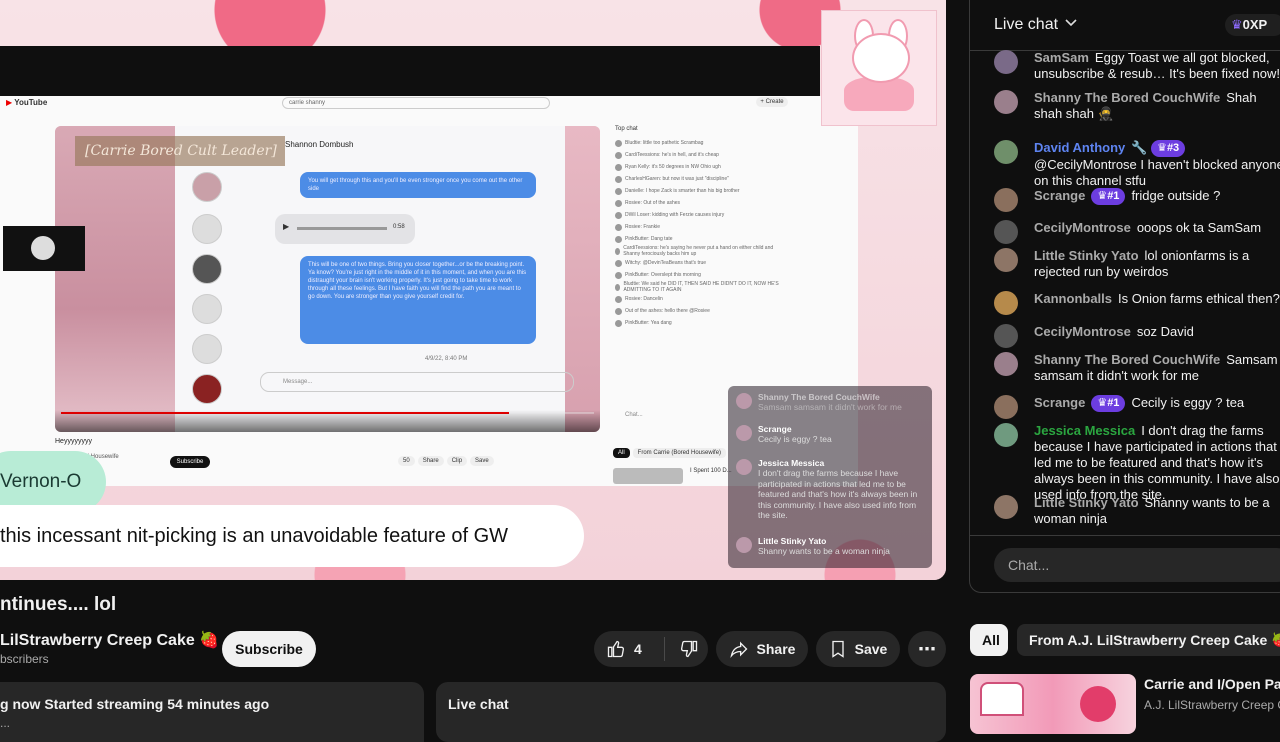  What do you see at coordinates (1079, 147) in the screenshot?
I see `chat-author: David Anthony` at bounding box center [1079, 147].